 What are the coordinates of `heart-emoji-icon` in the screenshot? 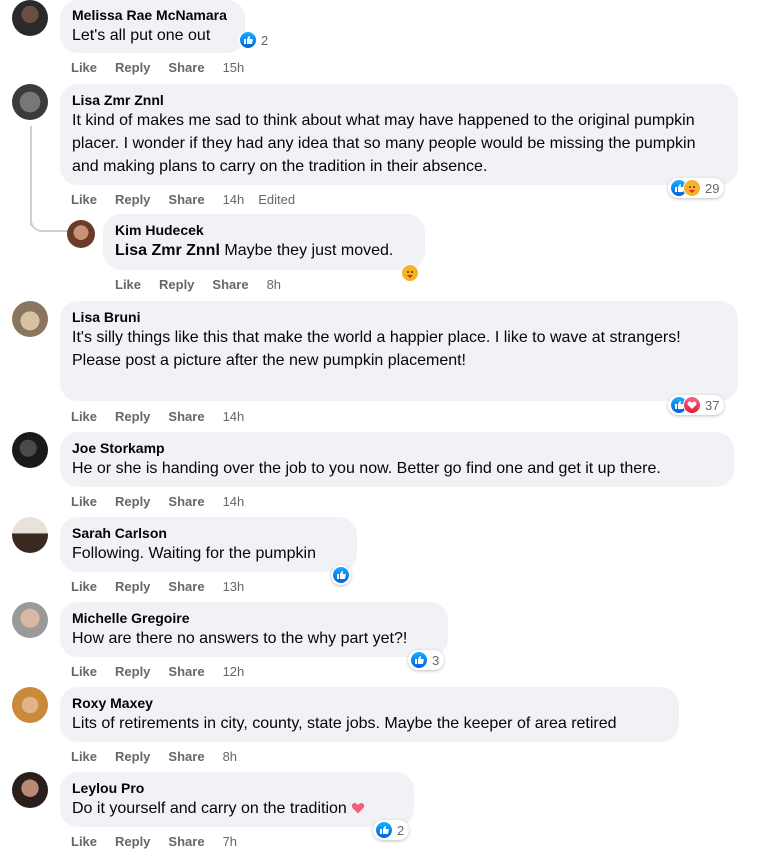 It's located at (358, 808).